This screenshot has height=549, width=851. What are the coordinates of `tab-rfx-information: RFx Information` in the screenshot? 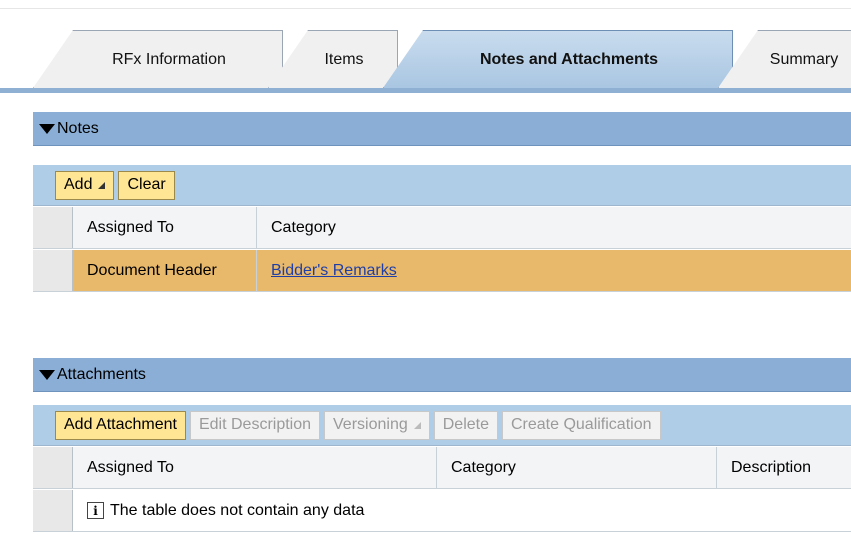 It's located at (158, 59).